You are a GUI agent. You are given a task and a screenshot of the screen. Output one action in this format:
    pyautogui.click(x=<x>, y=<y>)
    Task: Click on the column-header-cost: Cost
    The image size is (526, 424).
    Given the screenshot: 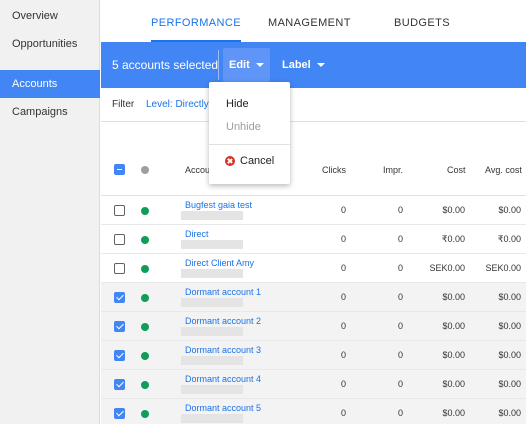 What is the action you would take?
    pyautogui.click(x=456, y=170)
    